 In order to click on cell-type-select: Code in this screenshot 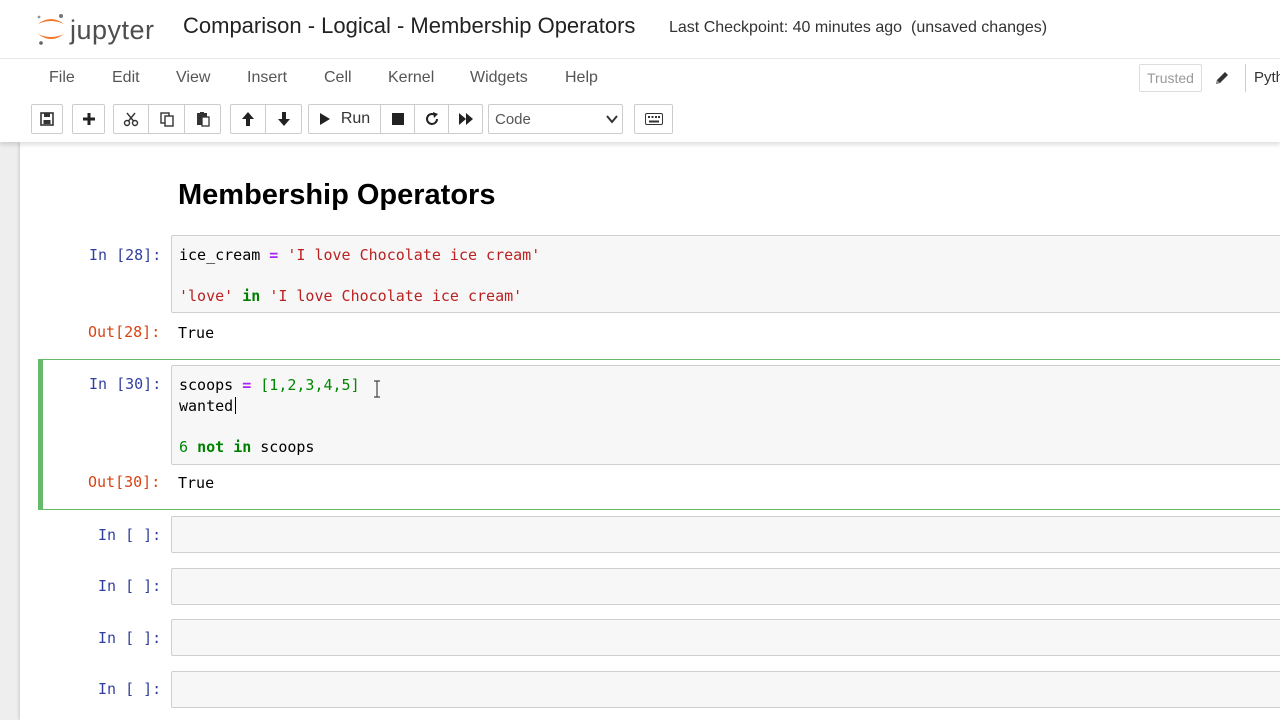, I will do `click(555, 119)`.